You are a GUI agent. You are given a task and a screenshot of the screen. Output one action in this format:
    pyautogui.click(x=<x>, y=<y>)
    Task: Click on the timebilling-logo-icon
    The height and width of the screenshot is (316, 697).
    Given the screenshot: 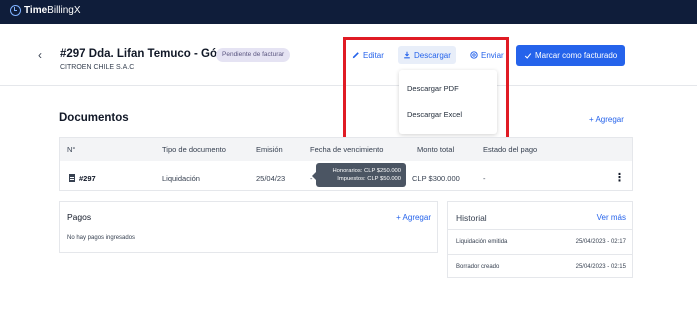 What is the action you would take?
    pyautogui.click(x=15, y=10)
    